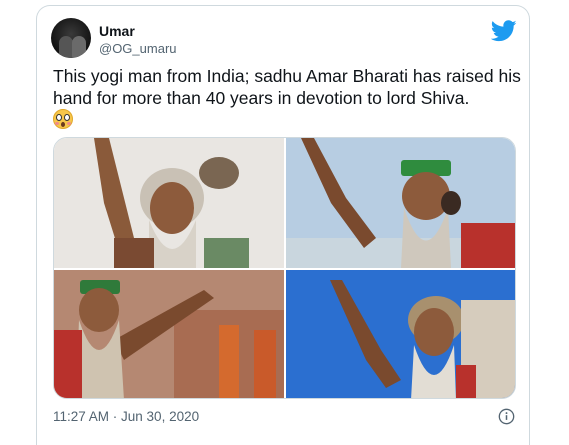  I want to click on info-icon, so click(506, 416).